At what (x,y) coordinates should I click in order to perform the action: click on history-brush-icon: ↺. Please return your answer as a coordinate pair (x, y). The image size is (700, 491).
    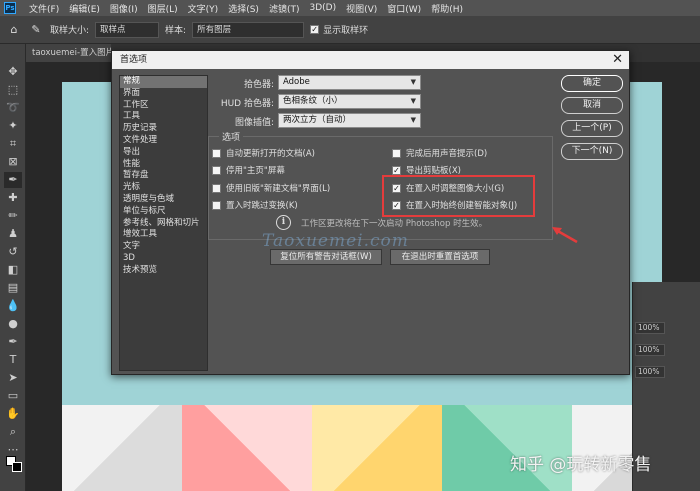
    Looking at the image, I should click on (13, 252).